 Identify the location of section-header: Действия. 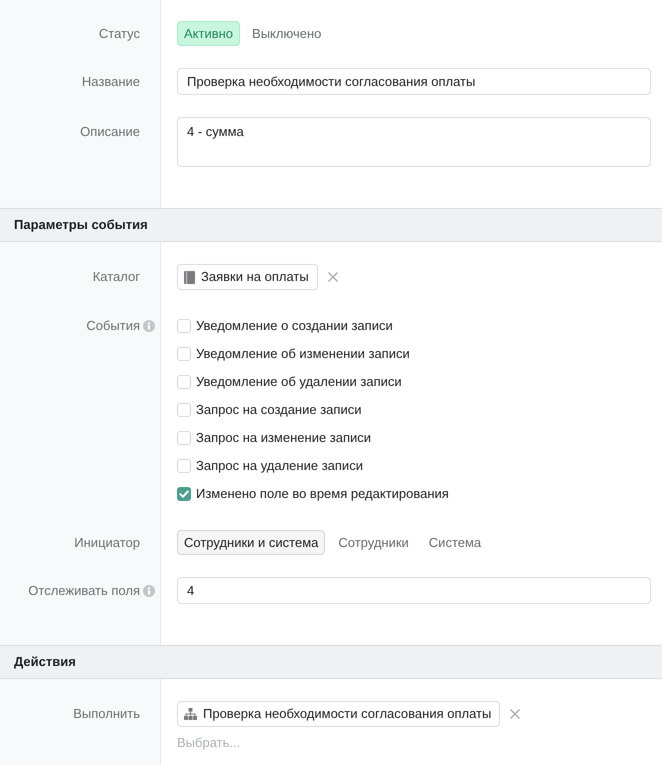
(331, 662).